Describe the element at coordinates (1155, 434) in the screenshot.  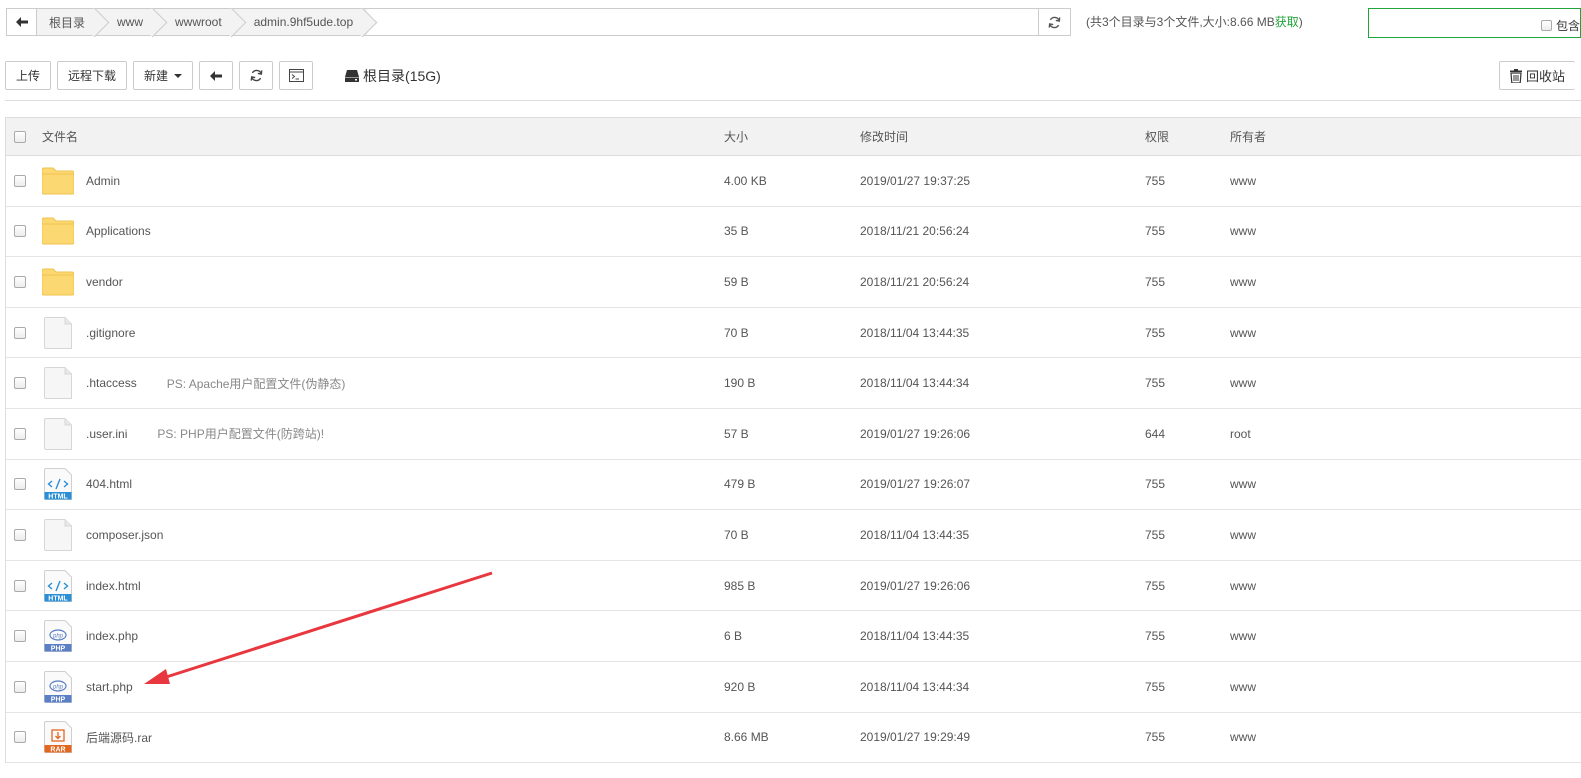
I see `file-permission: 644` at that location.